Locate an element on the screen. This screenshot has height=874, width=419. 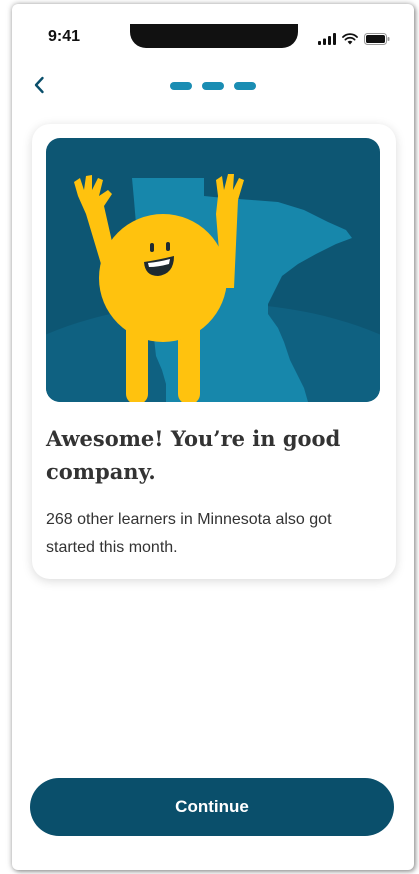
back-button is located at coordinates (39, 87).